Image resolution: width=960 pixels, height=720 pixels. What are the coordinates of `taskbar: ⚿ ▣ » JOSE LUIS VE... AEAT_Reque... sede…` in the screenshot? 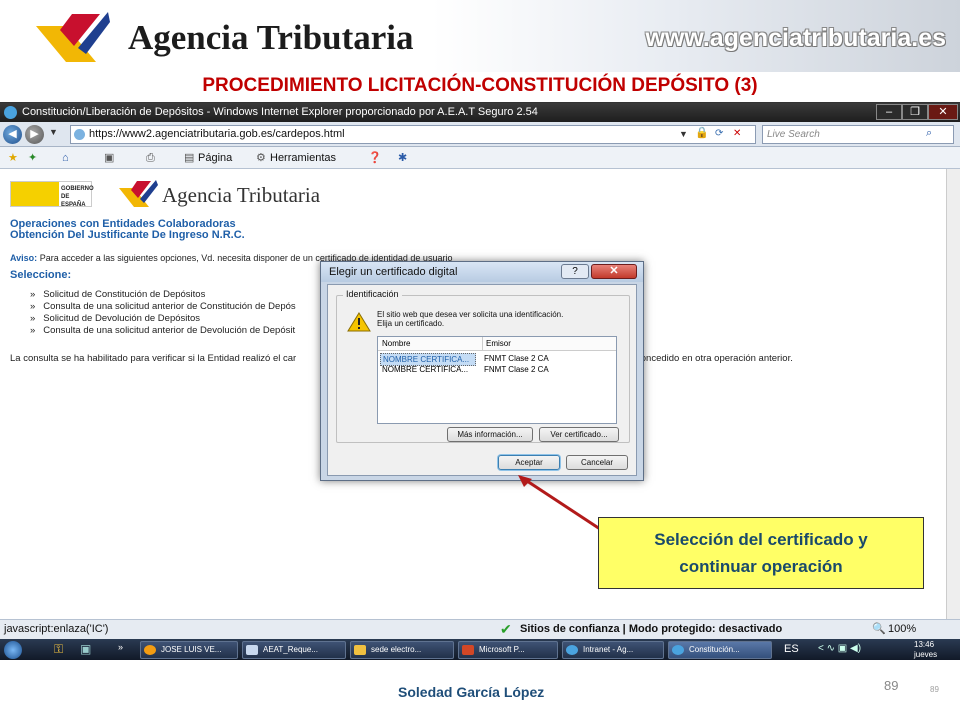 It's located at (480, 649).